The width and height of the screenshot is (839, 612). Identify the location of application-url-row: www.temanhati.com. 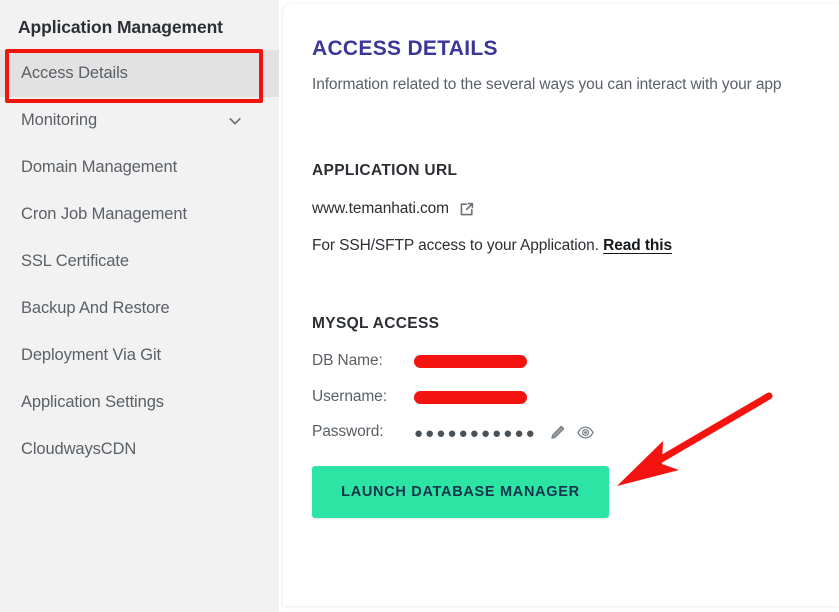
(393, 209).